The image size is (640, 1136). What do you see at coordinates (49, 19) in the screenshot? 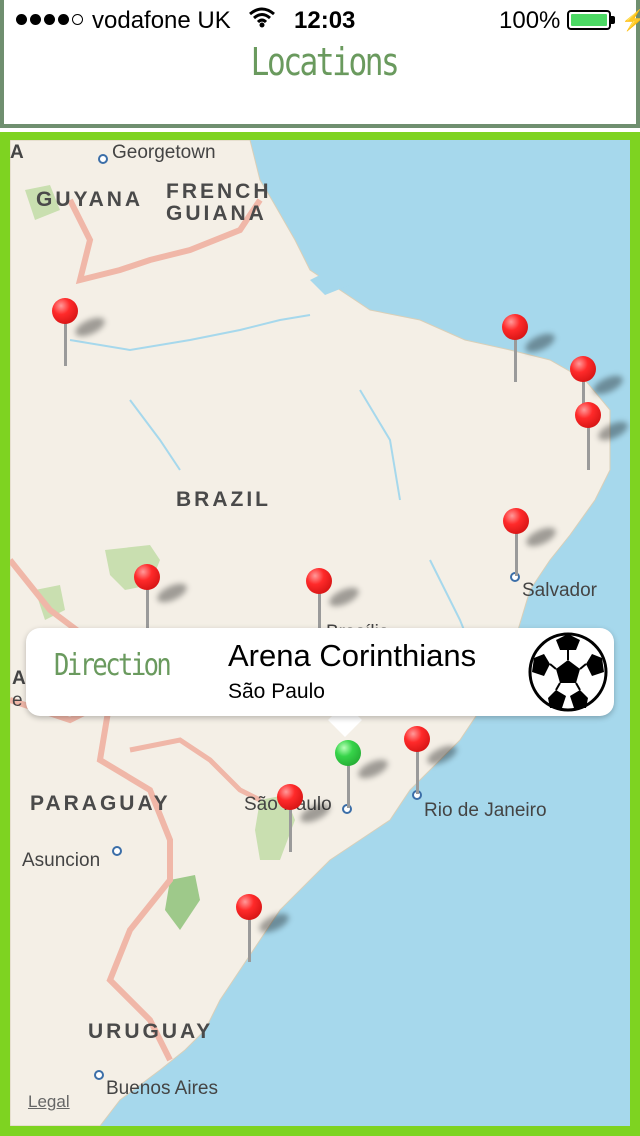
I see `signal-strength-icon` at bounding box center [49, 19].